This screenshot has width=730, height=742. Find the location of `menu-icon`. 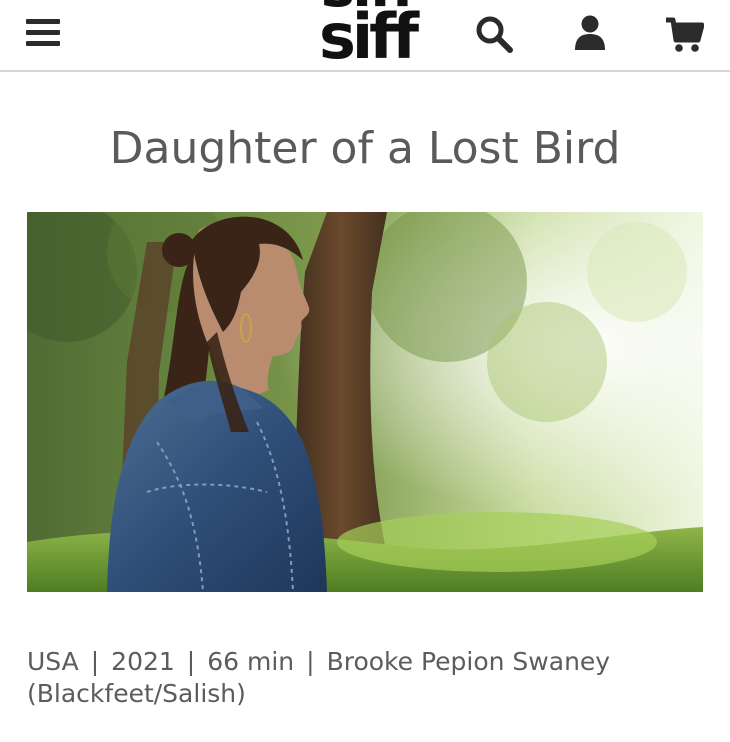

menu-icon is located at coordinates (43, 33).